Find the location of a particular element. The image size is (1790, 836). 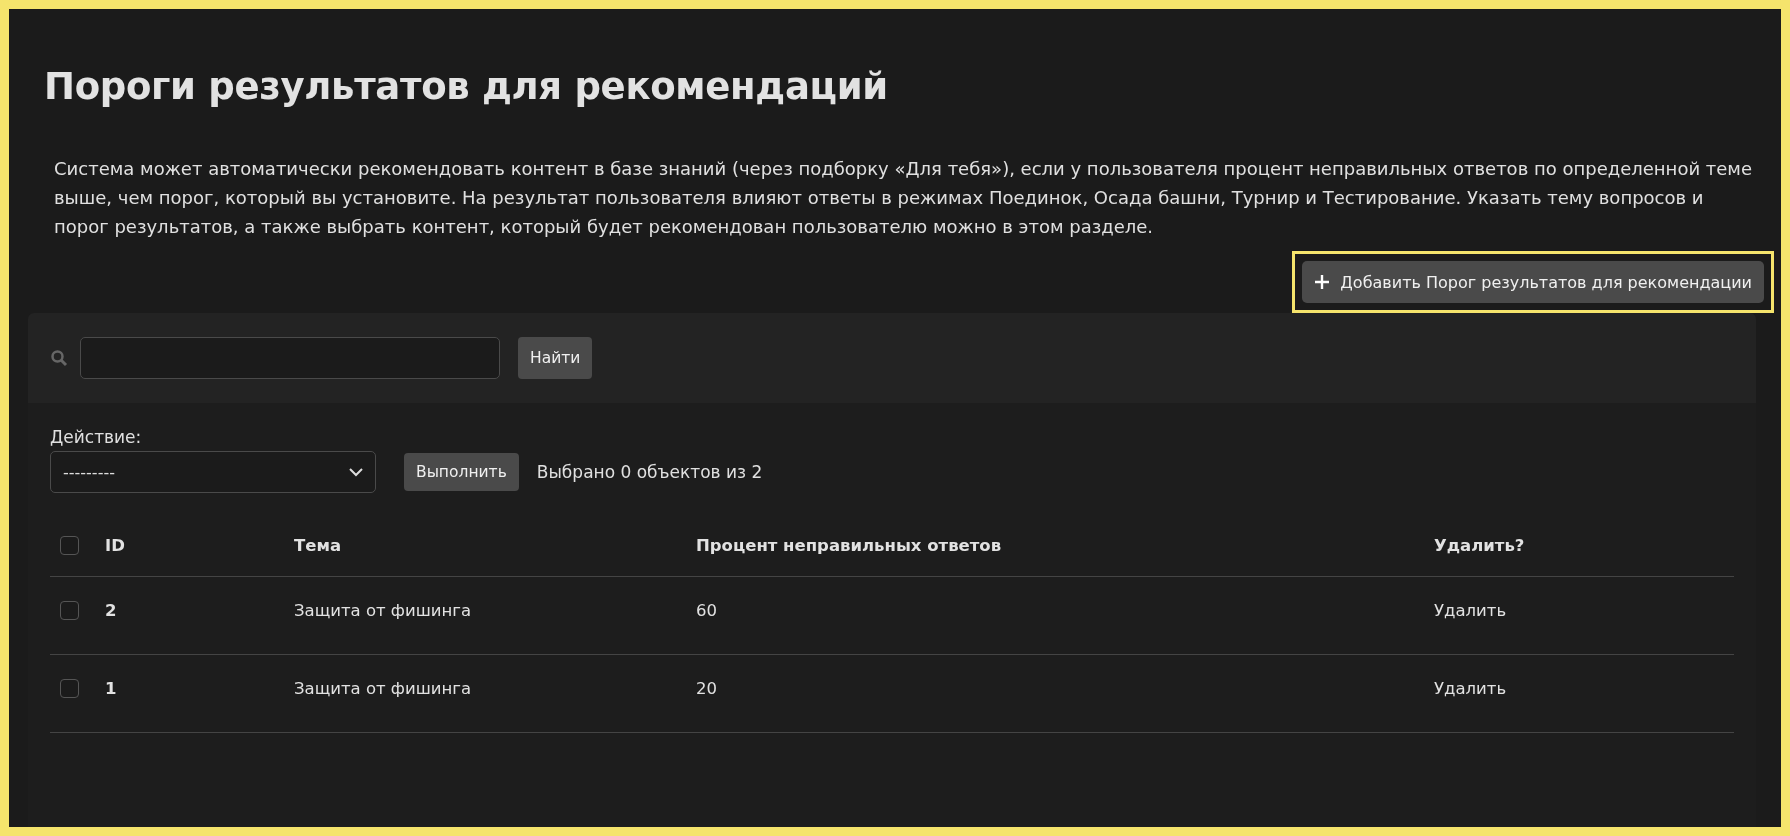

description-text: Система может автоматически рекомендовать контент в базе знаний (через подборку «Для тебя»), если у пользователя процент неправильных ответов по определенной теме выше, чем порог, который вы установите. На результат пользователя влияют ответы в режимах Поединок, Осада башни, Турнир и Тестирование. Указать тему вопросов и порог результатов, а также выбрать контент, который будет рекомендован пользователю можно в этом разделе. is located at coordinates (904, 198).